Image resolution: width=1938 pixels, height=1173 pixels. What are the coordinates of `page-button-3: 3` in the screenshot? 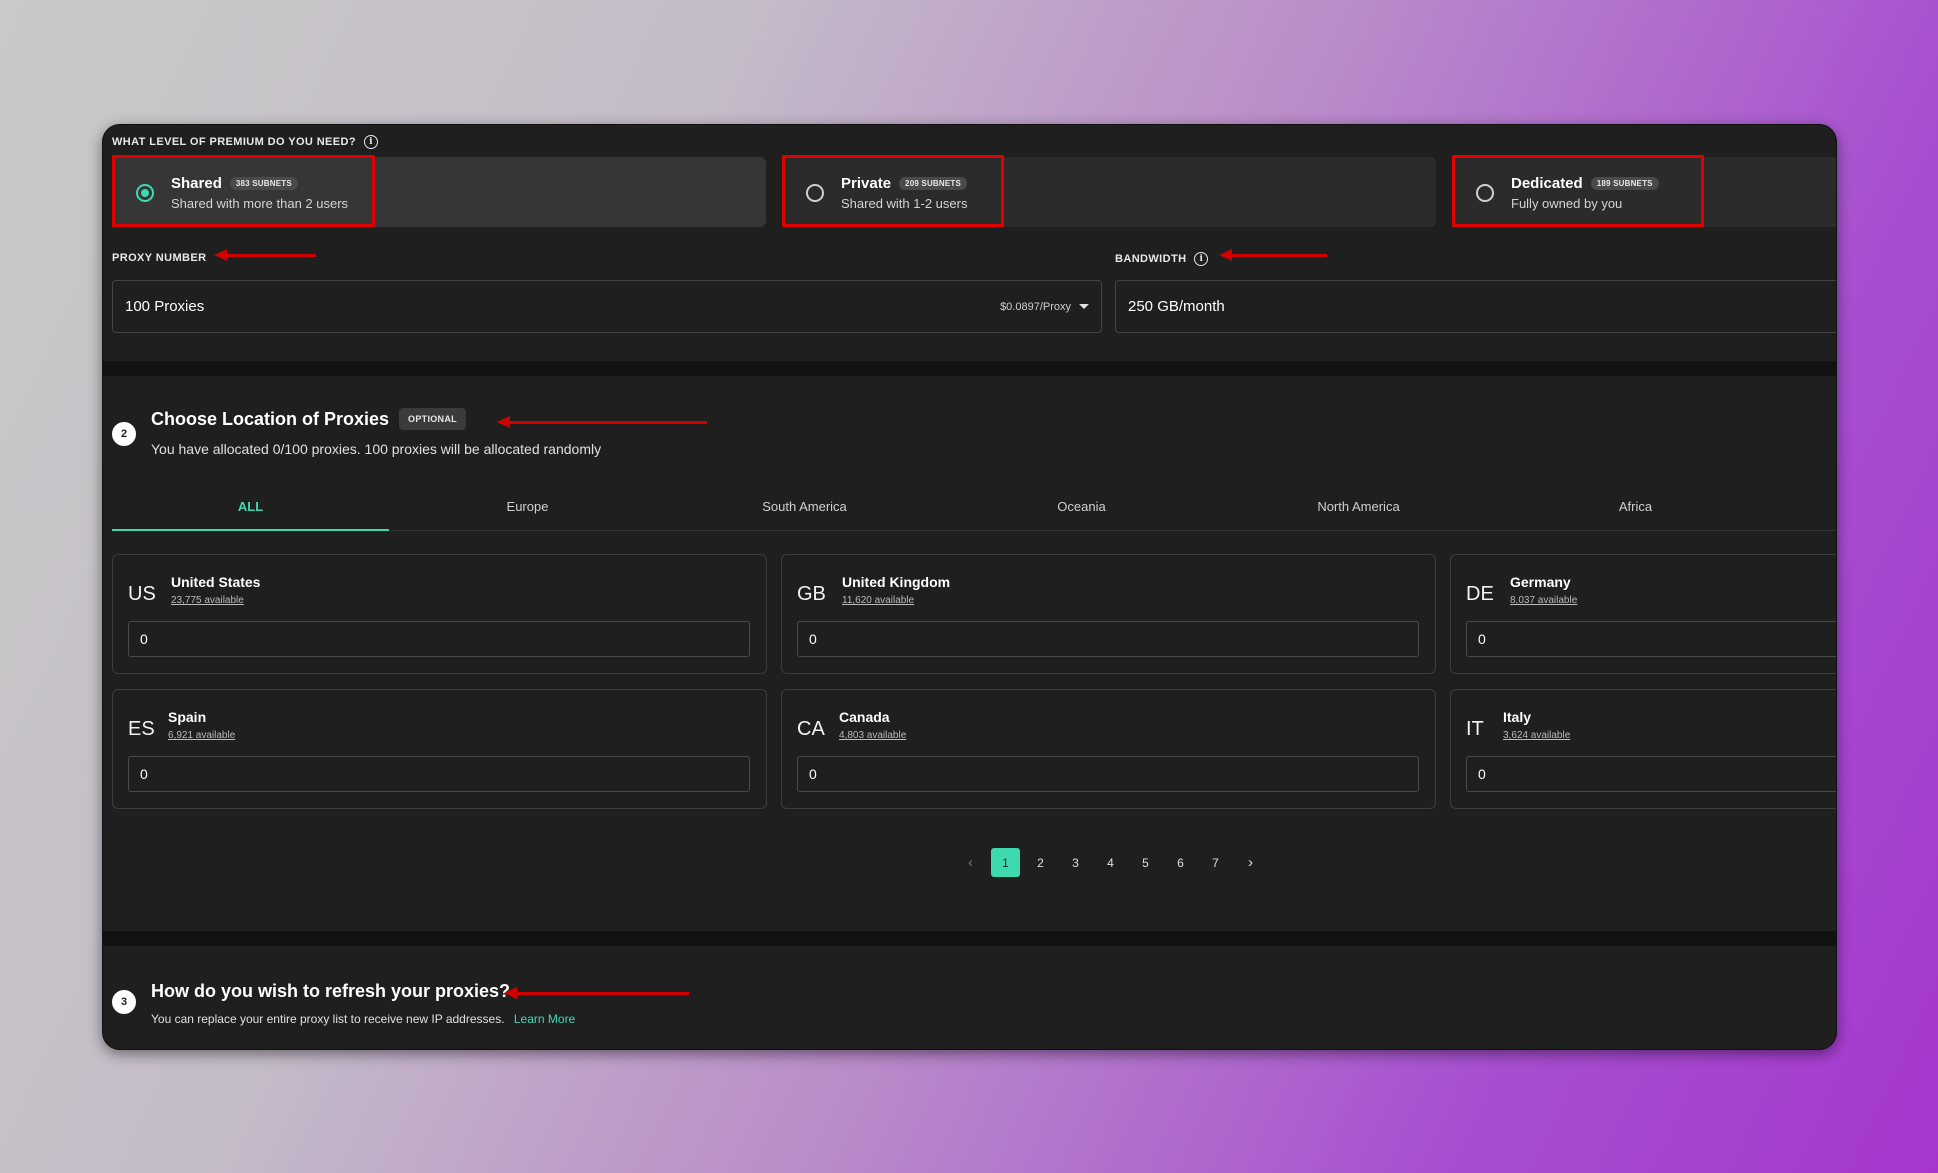 It's located at (1075, 862).